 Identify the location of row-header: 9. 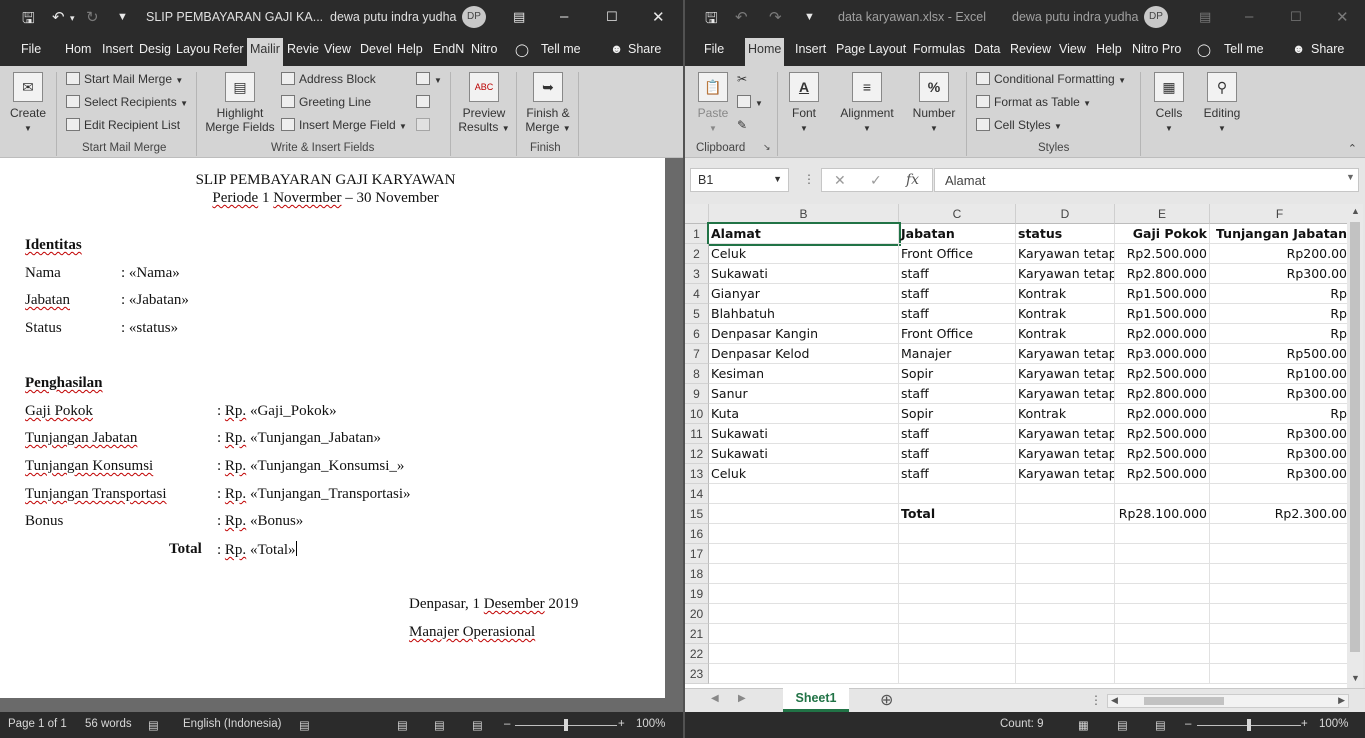
(697, 394).